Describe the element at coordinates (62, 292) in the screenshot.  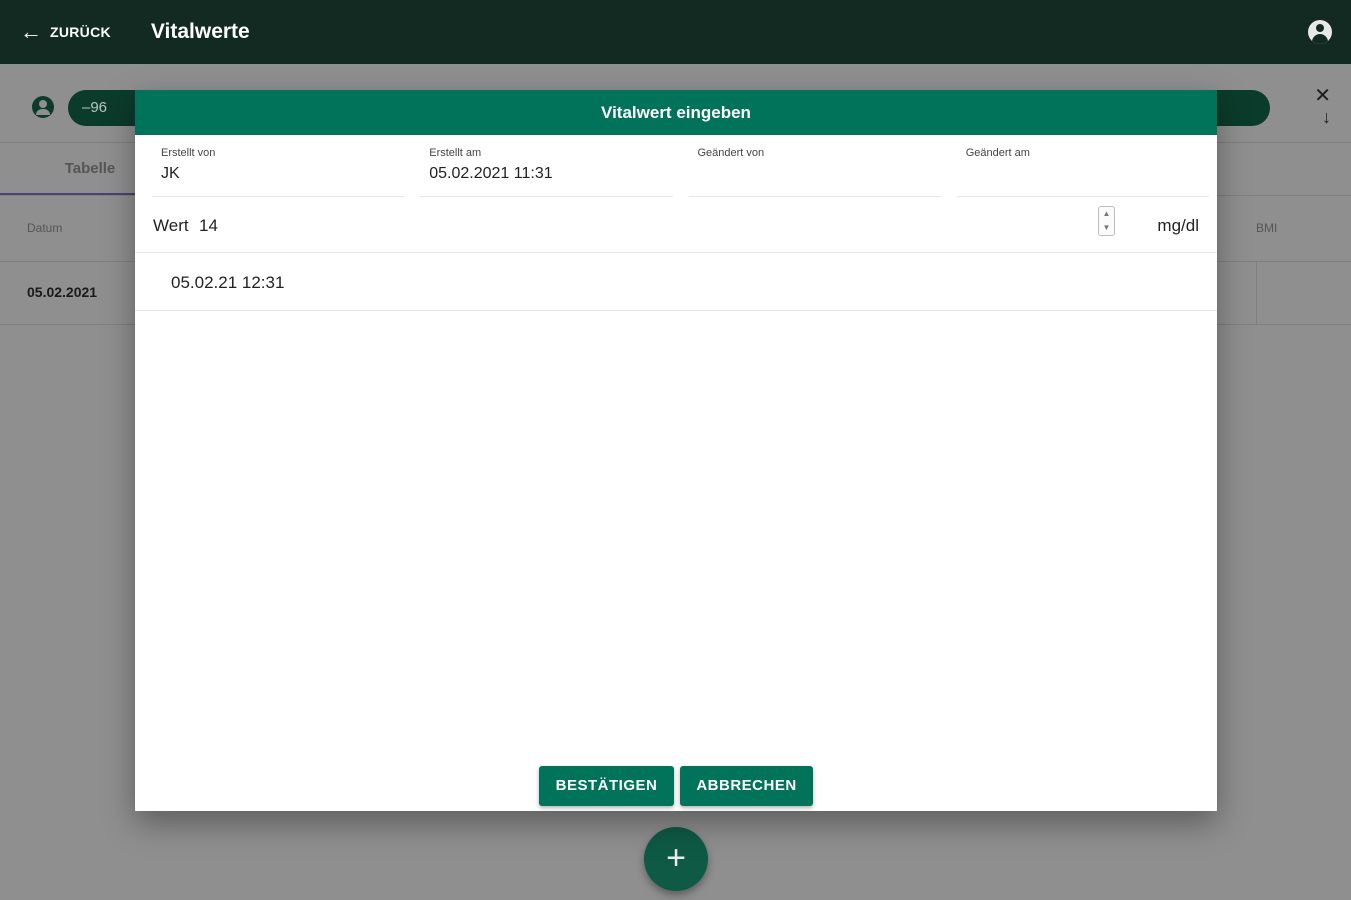
I see `table-row-date: 05.02.2021` at that location.